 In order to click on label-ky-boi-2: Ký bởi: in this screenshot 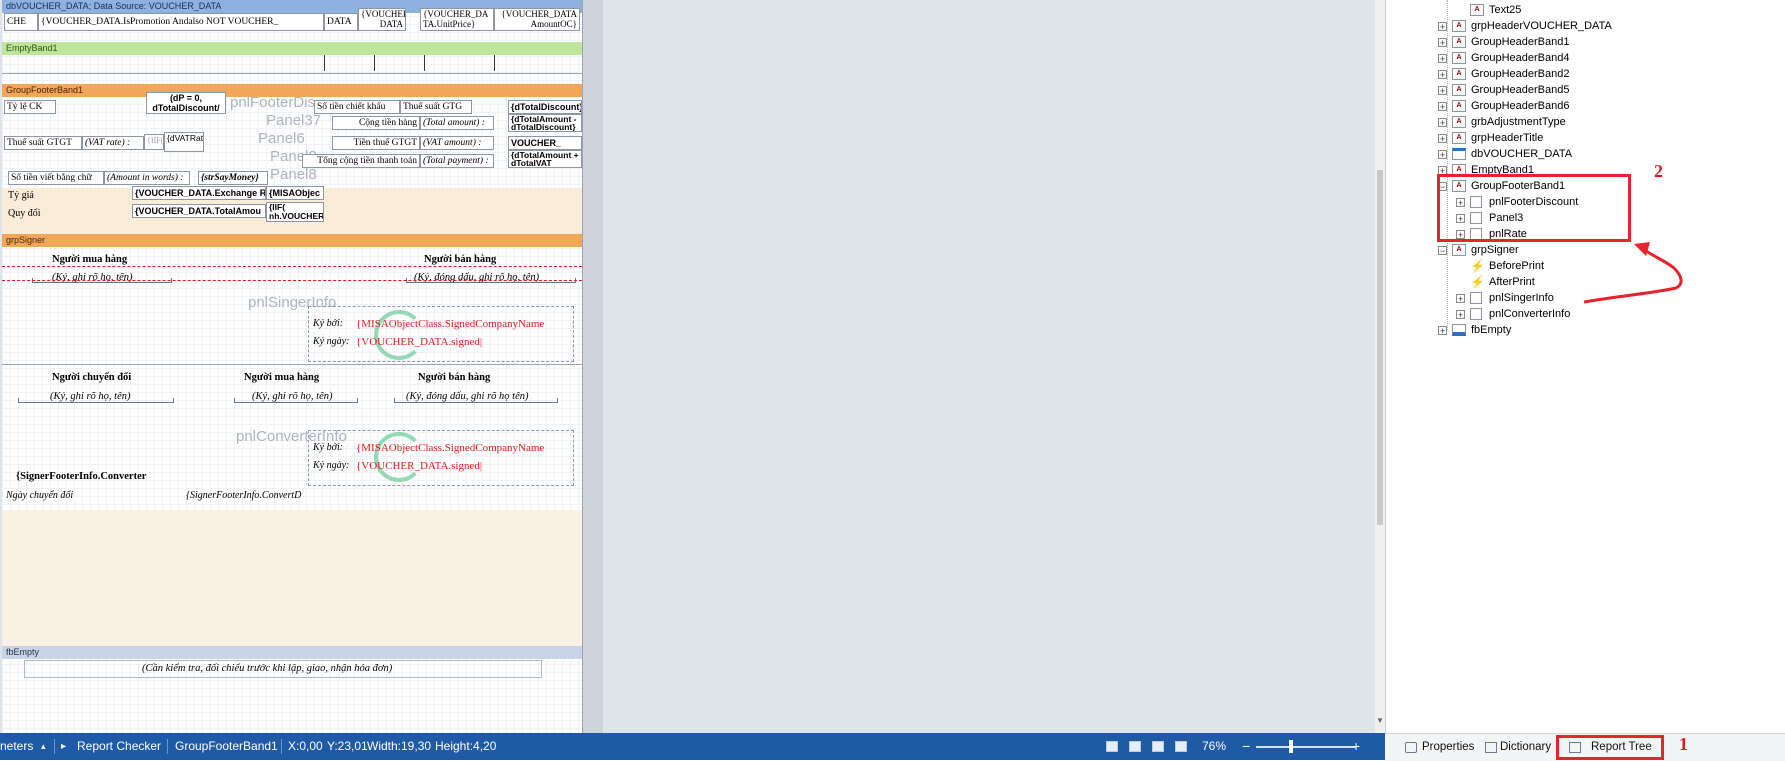, I will do `click(328, 447)`.